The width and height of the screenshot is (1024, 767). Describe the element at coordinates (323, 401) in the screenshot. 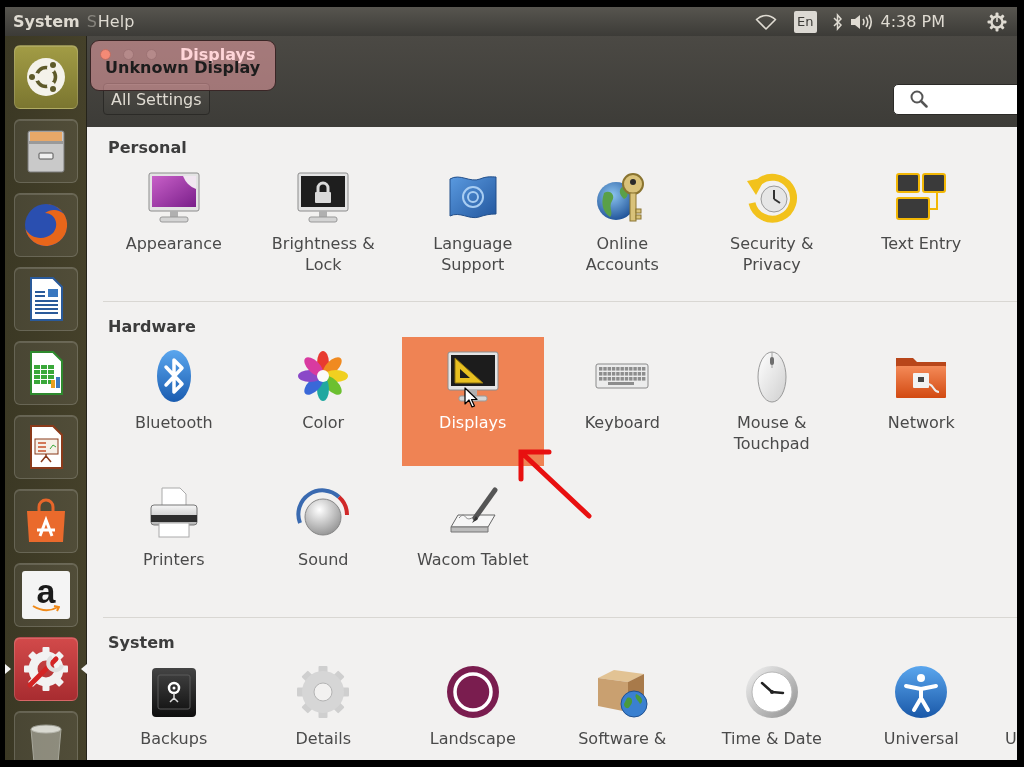

I see `settings-item: Color` at that location.